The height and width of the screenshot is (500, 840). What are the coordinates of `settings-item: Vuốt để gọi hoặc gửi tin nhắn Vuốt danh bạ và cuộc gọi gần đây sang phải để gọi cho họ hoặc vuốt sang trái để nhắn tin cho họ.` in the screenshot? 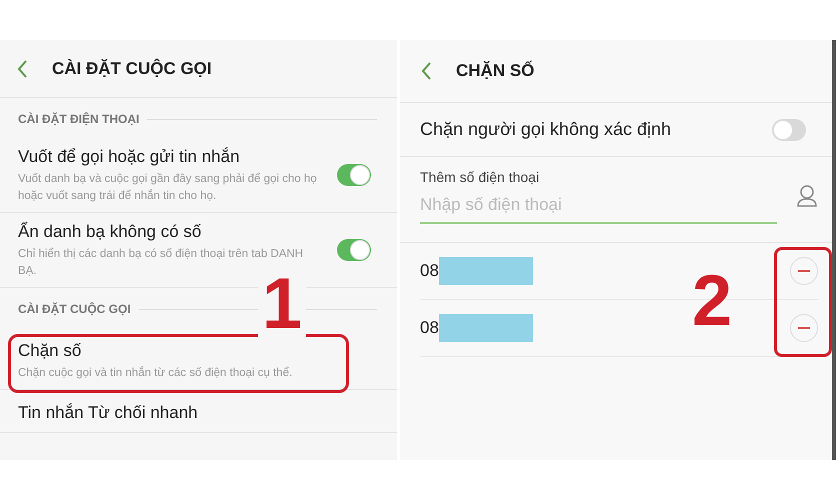 It's located at (198, 175).